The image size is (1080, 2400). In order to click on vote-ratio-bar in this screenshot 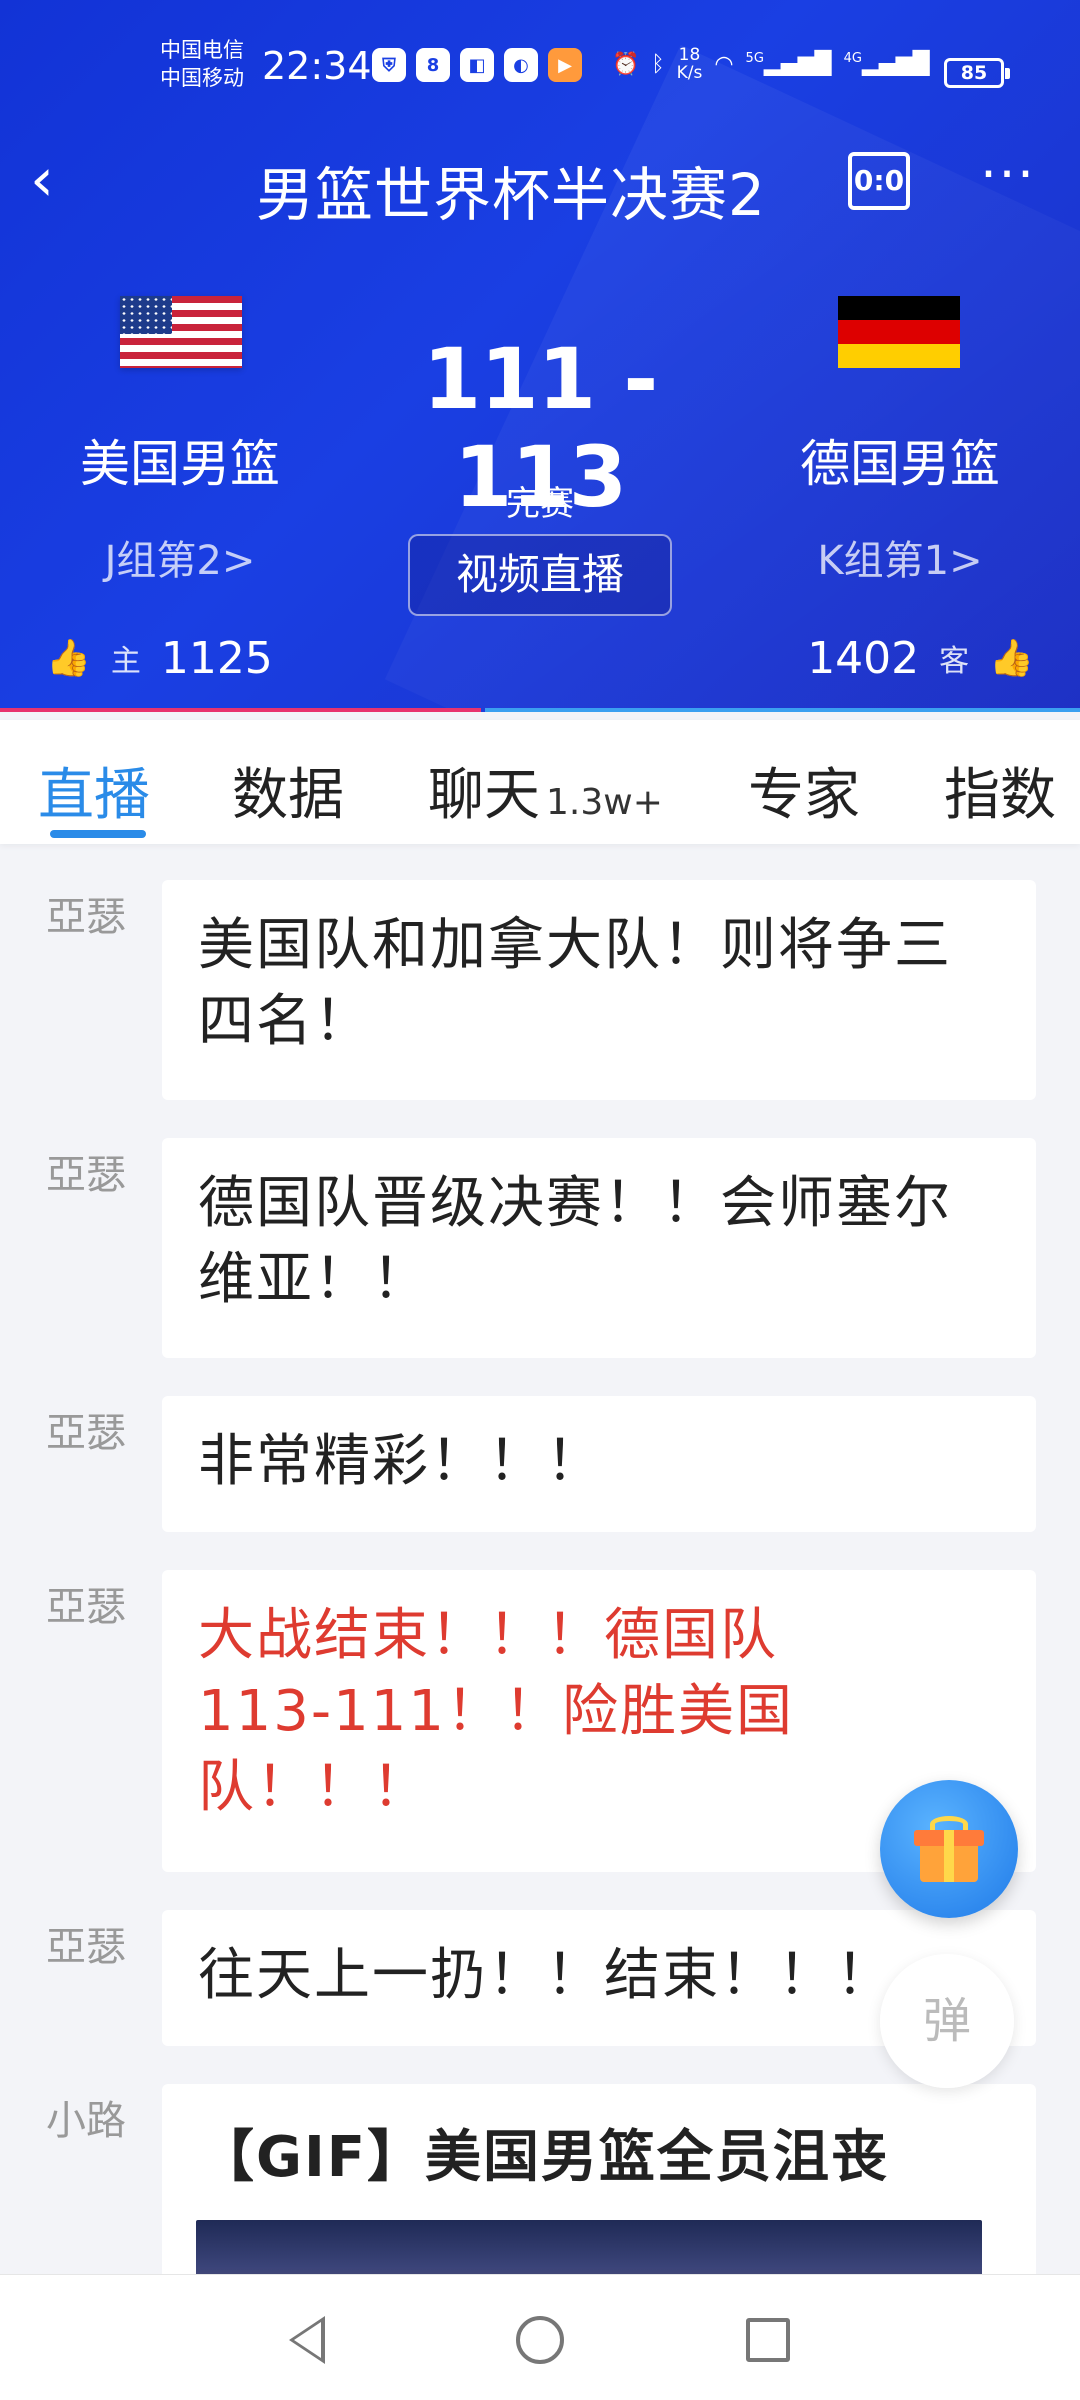, I will do `click(540, 710)`.